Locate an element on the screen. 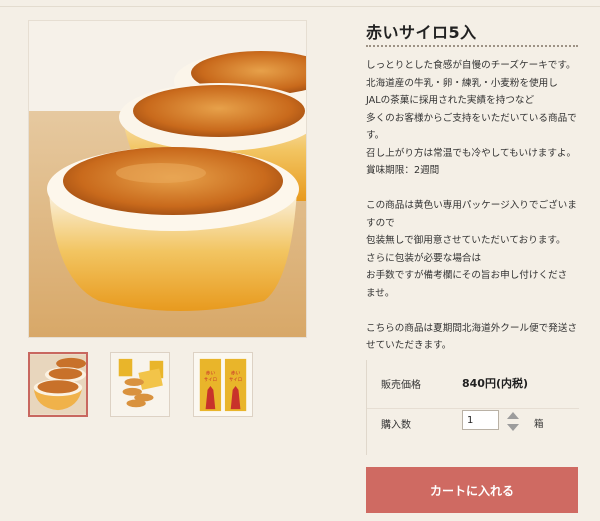 The width and height of the screenshot is (600, 521). thumbnail-open-box is located at coordinates (140, 384).